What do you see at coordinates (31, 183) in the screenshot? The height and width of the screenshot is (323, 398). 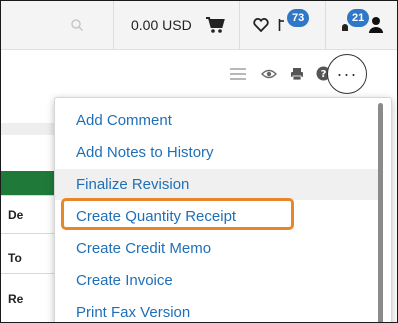 I see `section-header-bar` at bounding box center [31, 183].